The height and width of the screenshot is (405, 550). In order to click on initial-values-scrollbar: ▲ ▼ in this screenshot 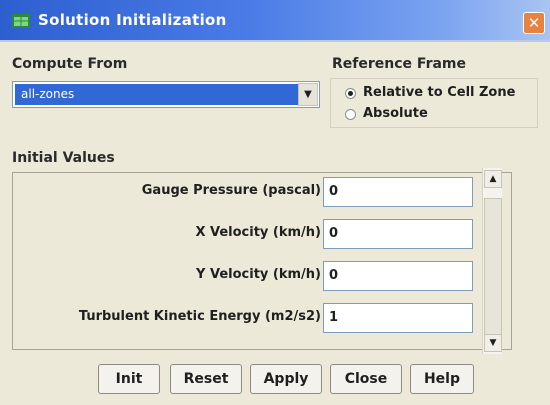, I will do `click(492, 261)`.